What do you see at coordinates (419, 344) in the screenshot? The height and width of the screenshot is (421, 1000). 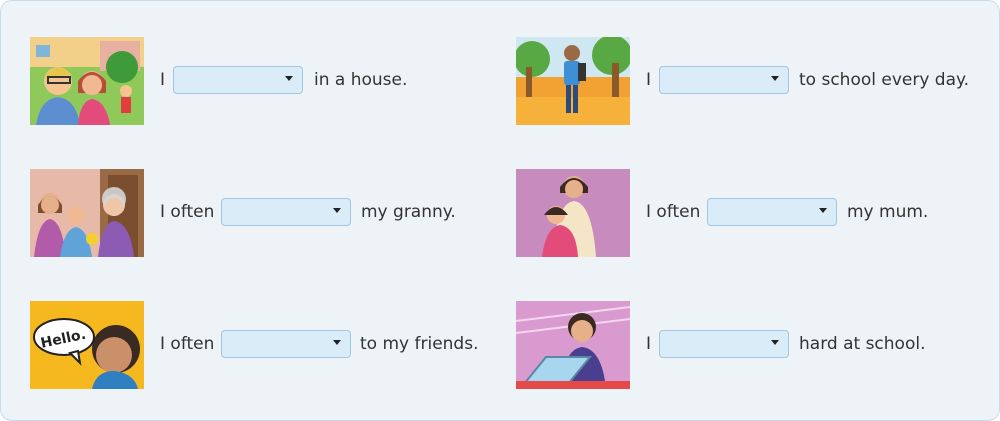 I see `sentence-end: to my friends.` at bounding box center [419, 344].